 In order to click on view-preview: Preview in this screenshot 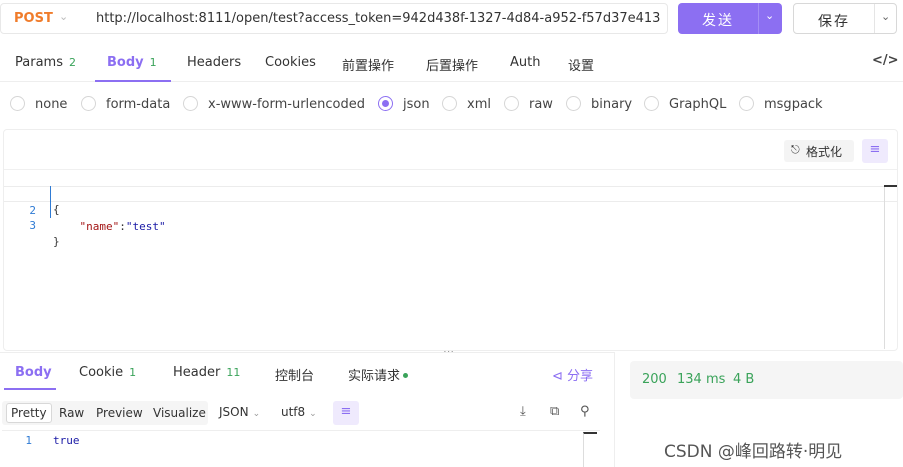, I will do `click(119, 413)`.